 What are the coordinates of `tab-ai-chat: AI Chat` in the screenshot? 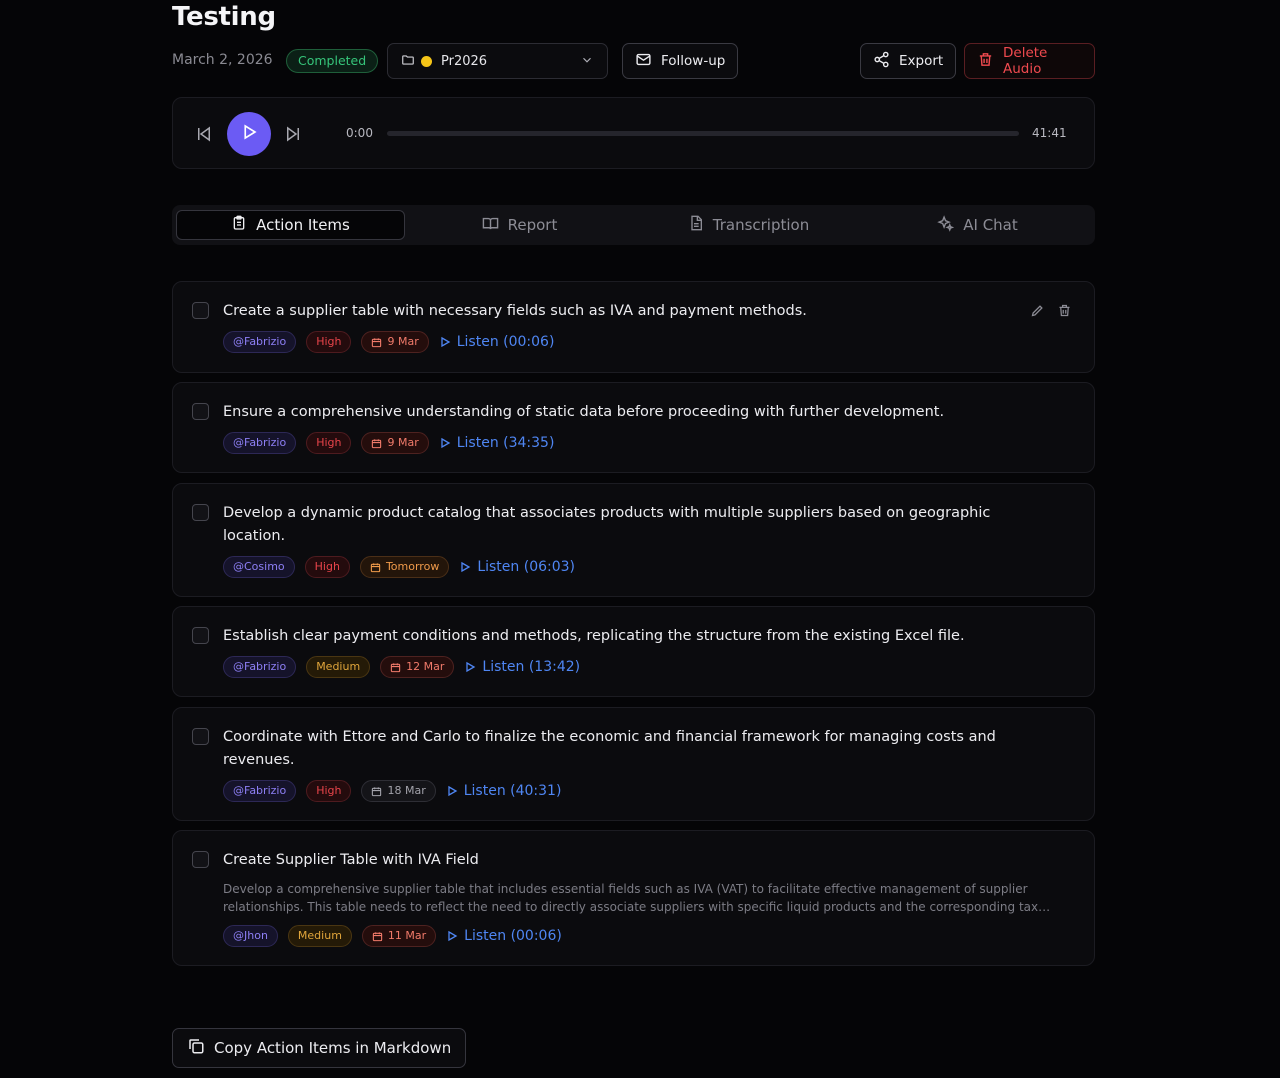 It's located at (977, 225).